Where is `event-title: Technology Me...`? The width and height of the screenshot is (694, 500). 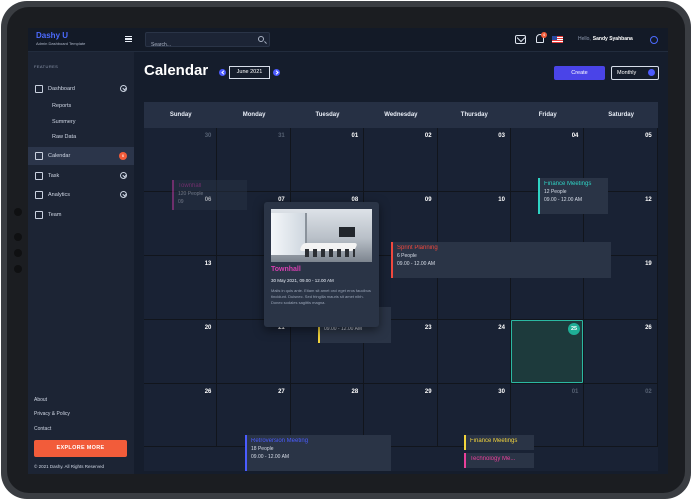 event-title: Technology Me... is located at coordinates (493, 459).